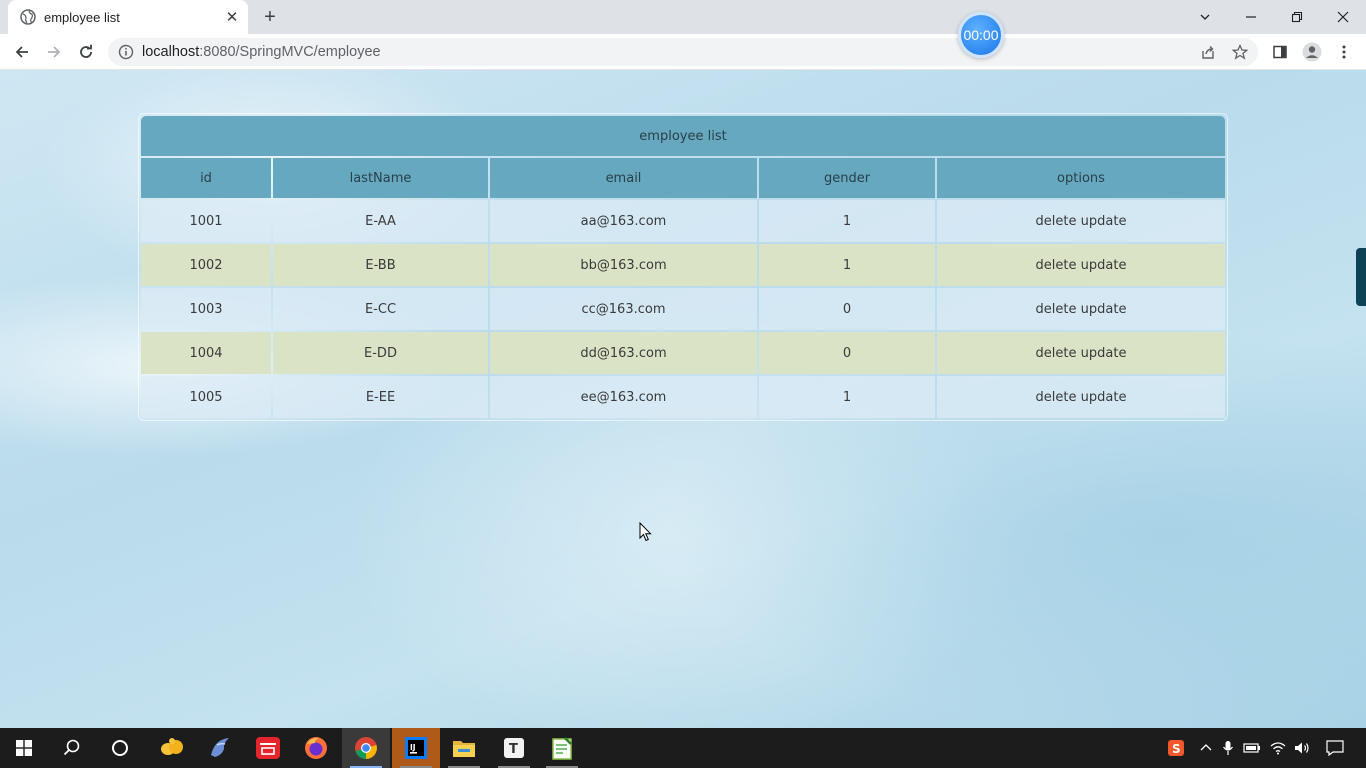  I want to click on volume-icon, so click(1302, 748).